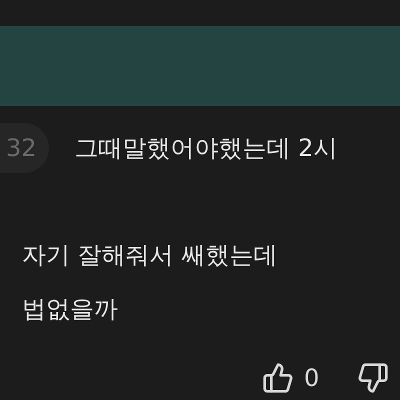 The height and width of the screenshot is (400, 400). What do you see at coordinates (373, 378) in the screenshot?
I see `dislike-button` at bounding box center [373, 378].